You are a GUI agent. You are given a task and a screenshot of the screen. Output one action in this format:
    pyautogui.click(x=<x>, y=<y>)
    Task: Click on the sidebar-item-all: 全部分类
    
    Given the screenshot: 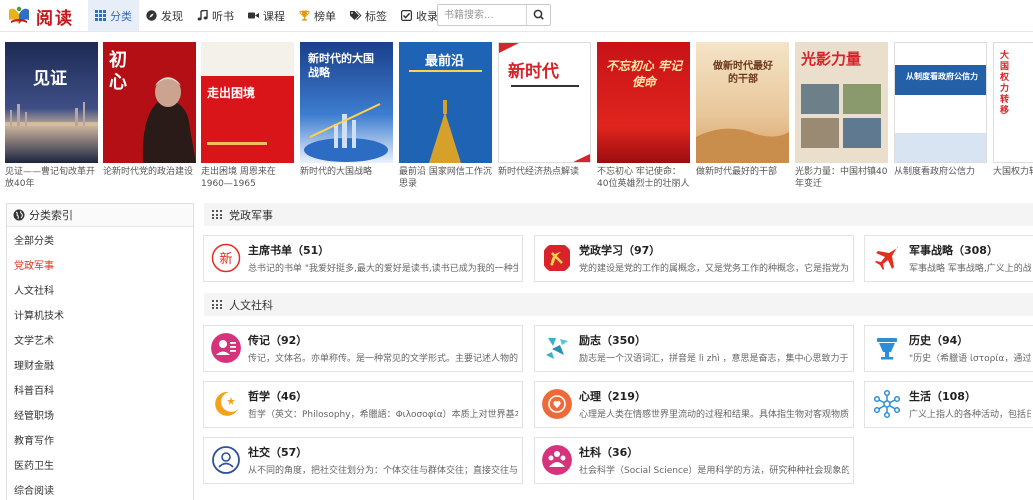 What is the action you would take?
    pyautogui.click(x=100, y=239)
    